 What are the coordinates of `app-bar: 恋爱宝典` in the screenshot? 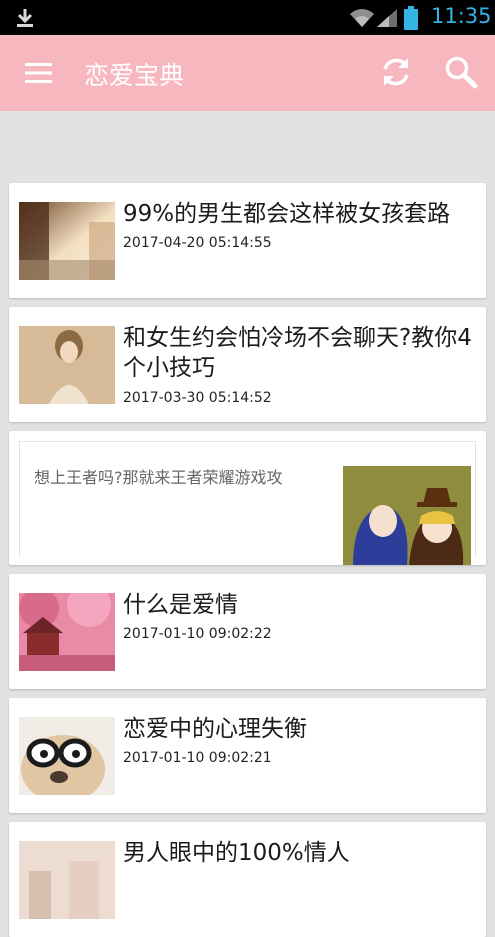 It's located at (247, 73).